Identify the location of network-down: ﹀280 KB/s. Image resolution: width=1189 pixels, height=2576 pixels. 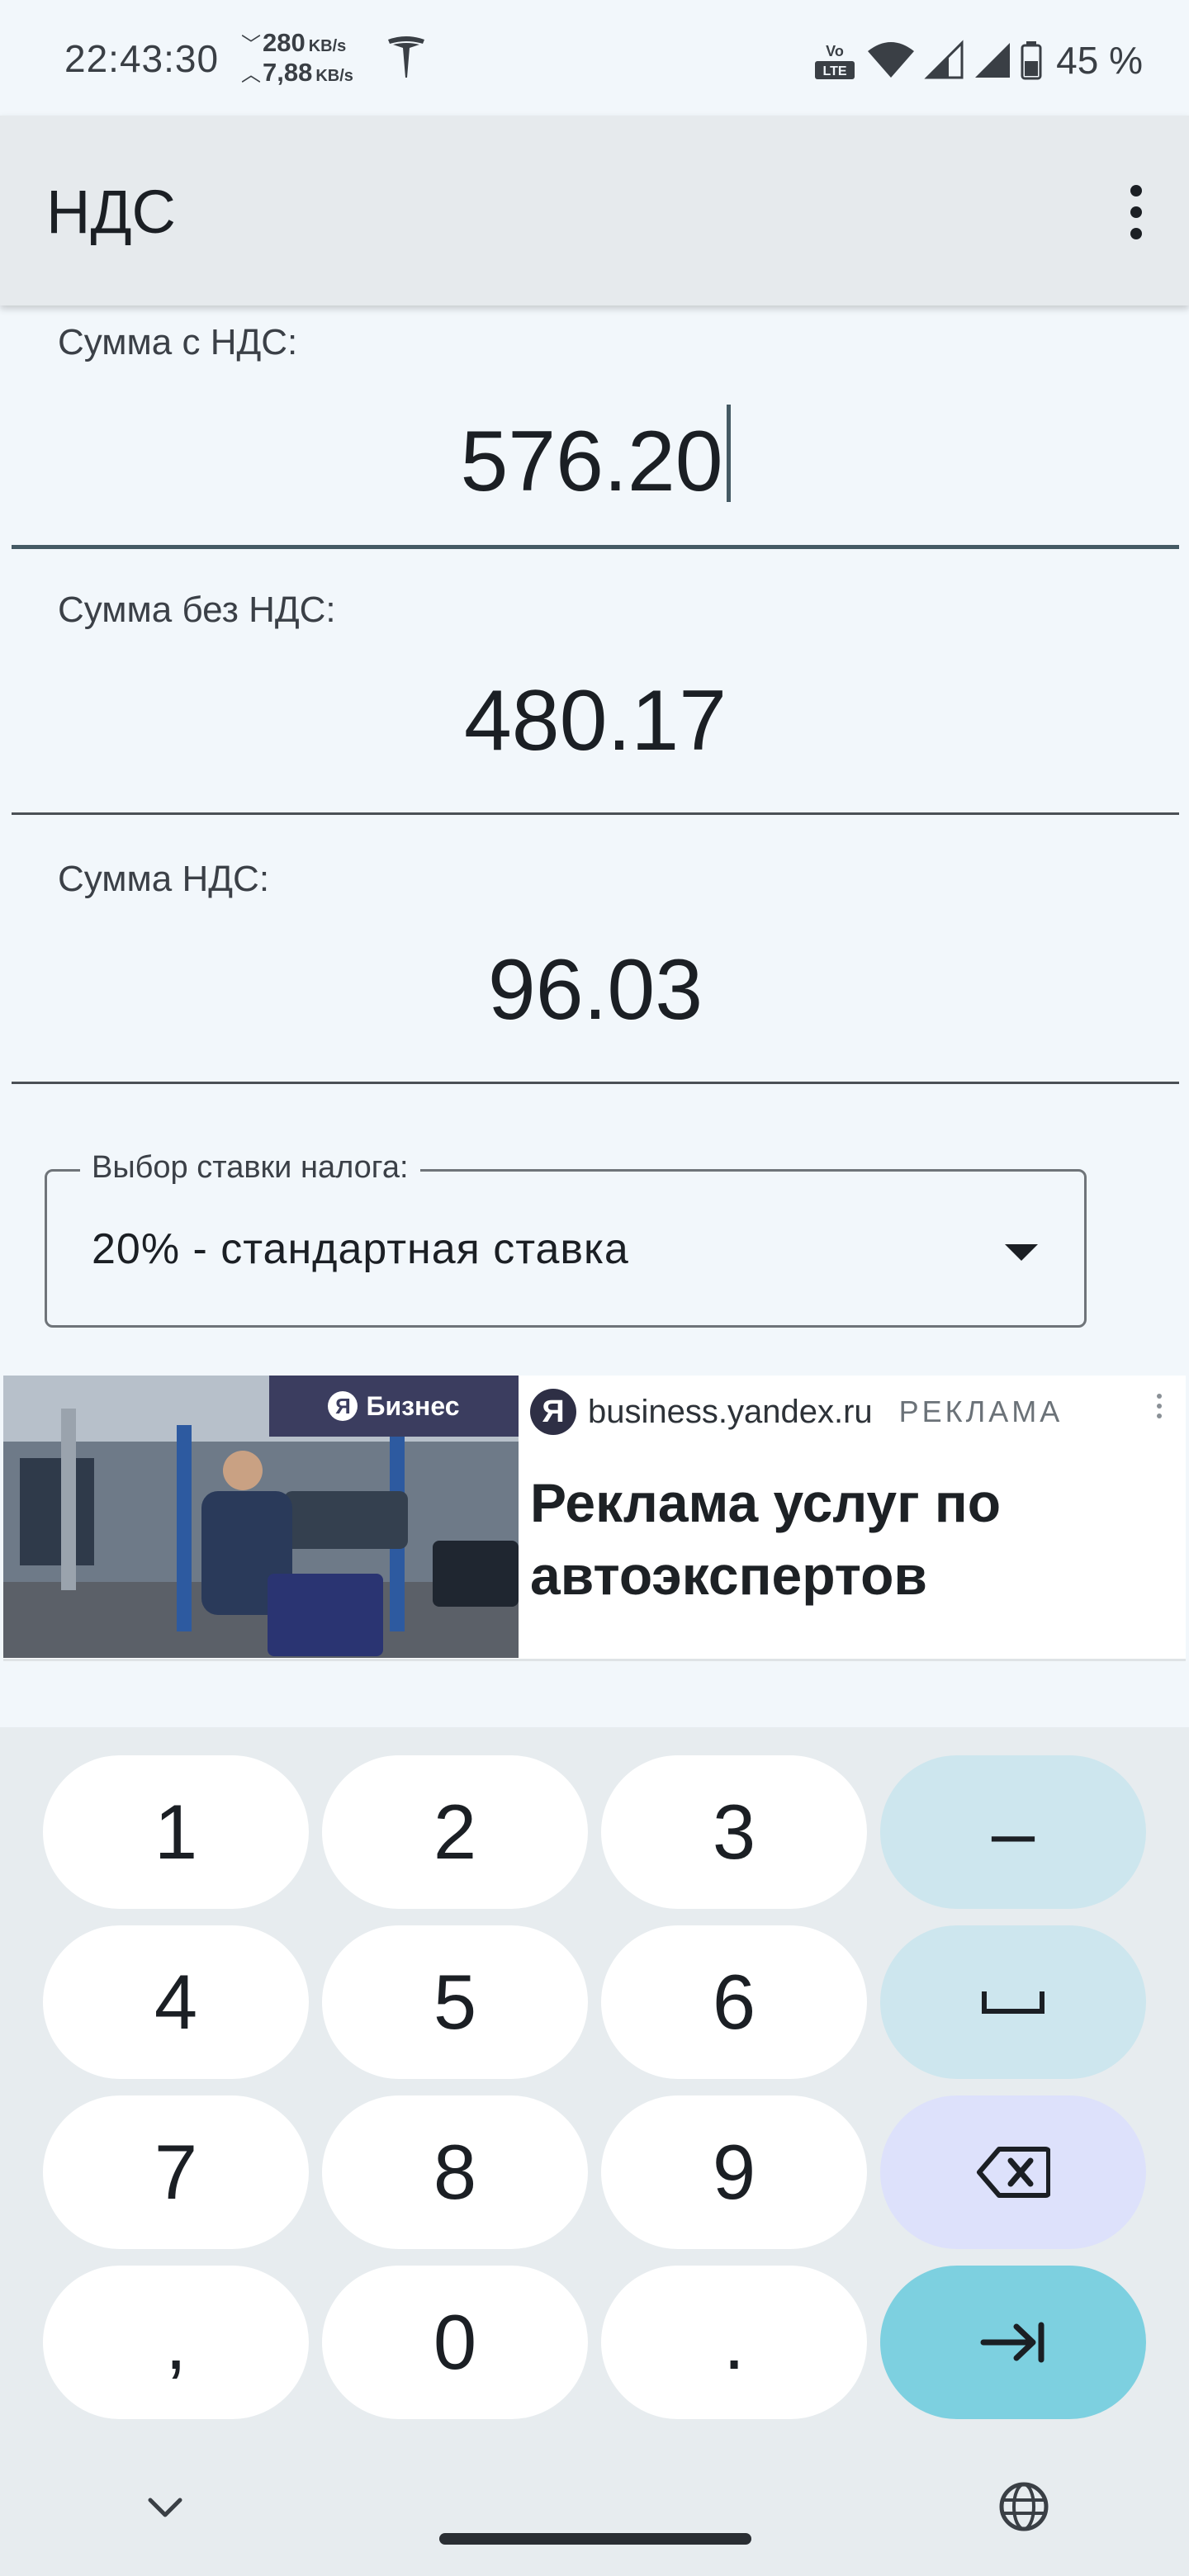
(293, 43).